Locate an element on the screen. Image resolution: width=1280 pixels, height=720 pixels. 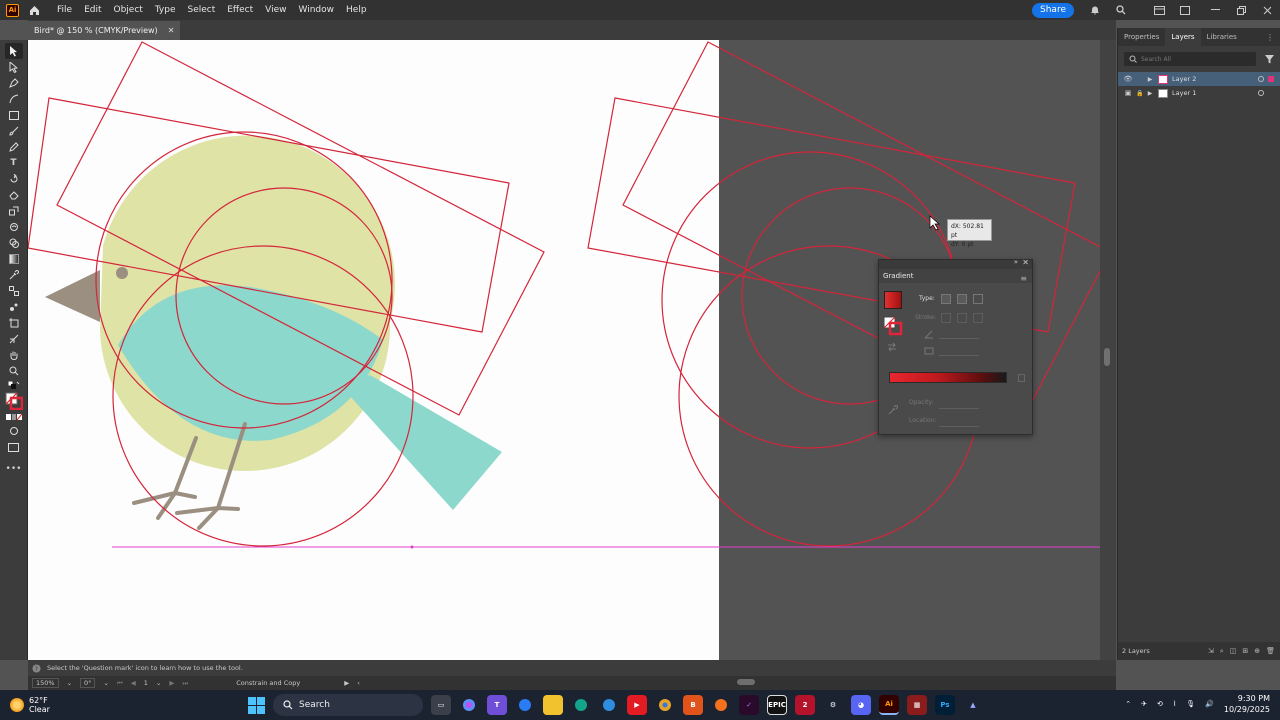
tab-layers: Layers is located at coordinates (1183, 37).